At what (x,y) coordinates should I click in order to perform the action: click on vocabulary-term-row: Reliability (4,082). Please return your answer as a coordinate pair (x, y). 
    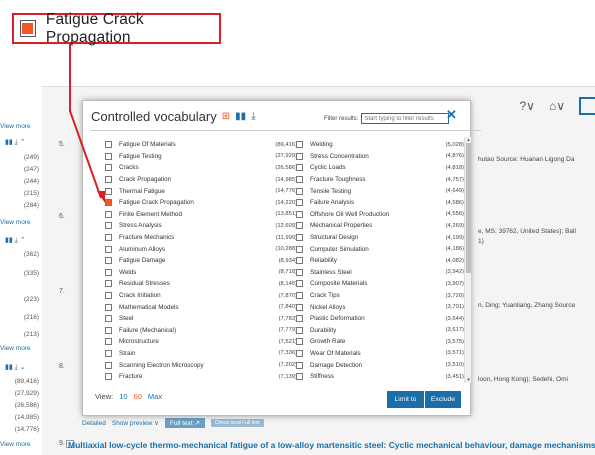
    Looking at the image, I should click on (380, 261).